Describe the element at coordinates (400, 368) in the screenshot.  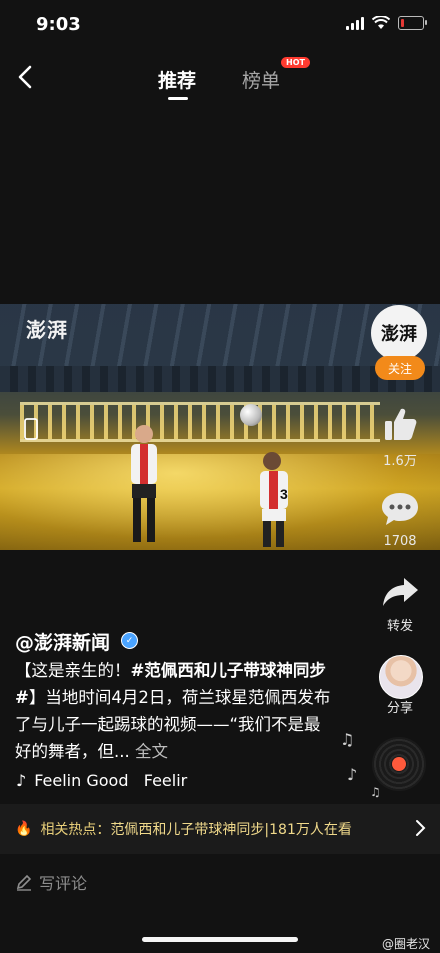
I see `follow-button: 关注` at that location.